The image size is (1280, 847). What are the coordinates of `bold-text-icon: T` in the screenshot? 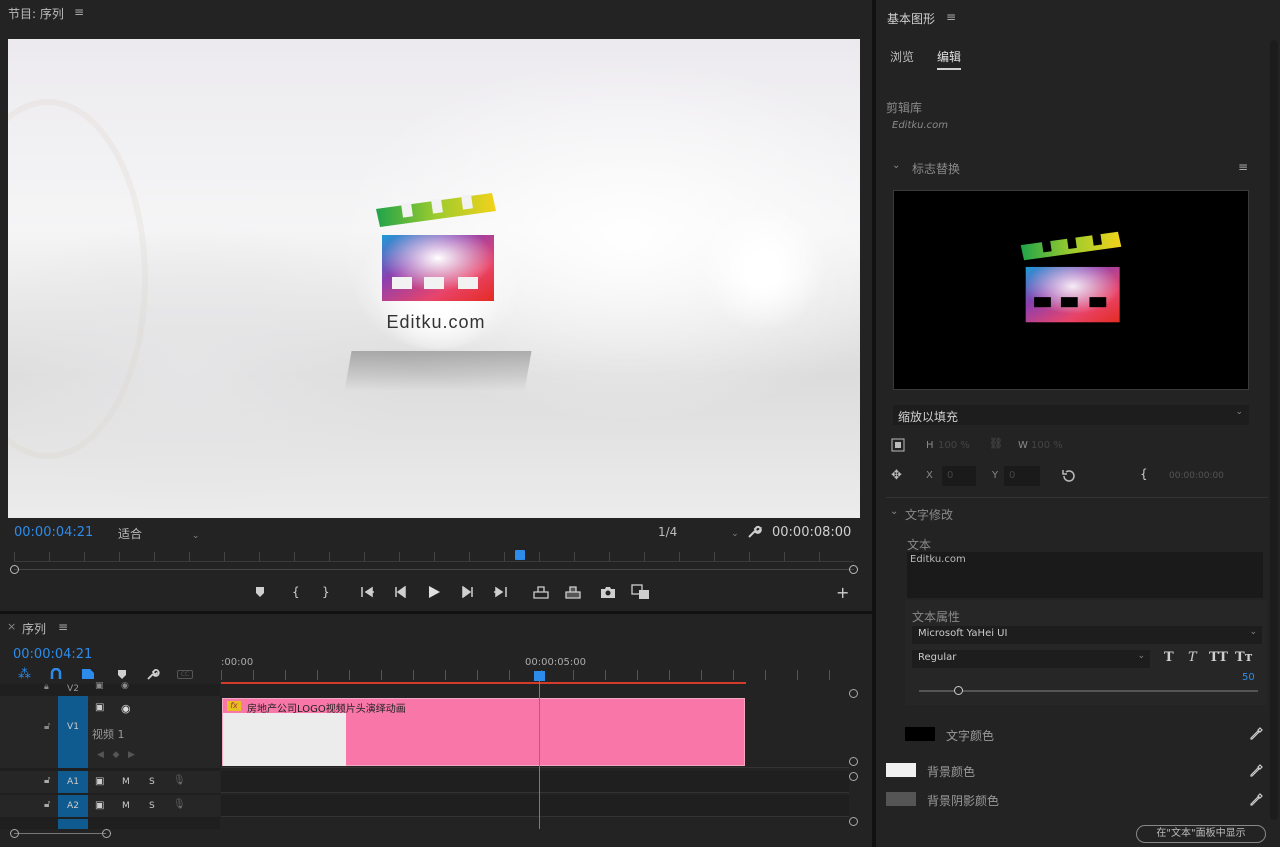 It's located at (1169, 657).